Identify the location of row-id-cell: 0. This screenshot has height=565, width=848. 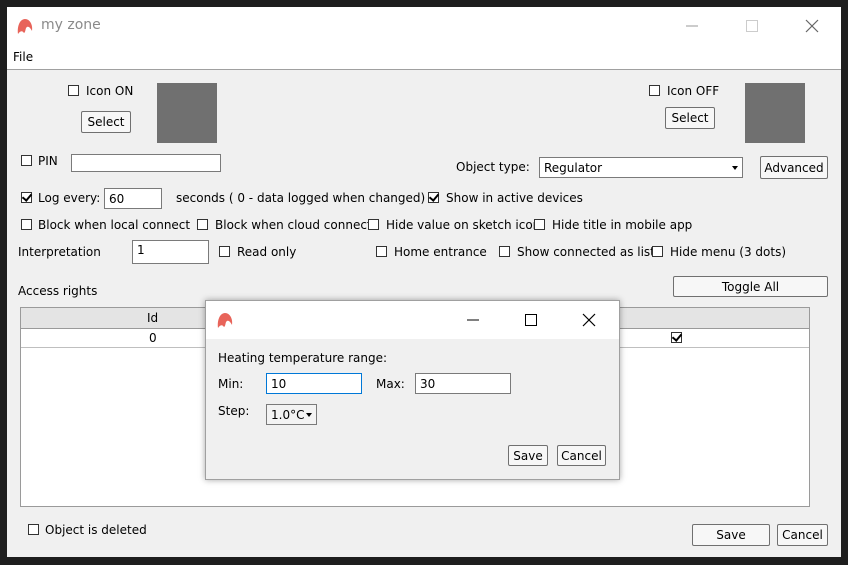
(153, 338).